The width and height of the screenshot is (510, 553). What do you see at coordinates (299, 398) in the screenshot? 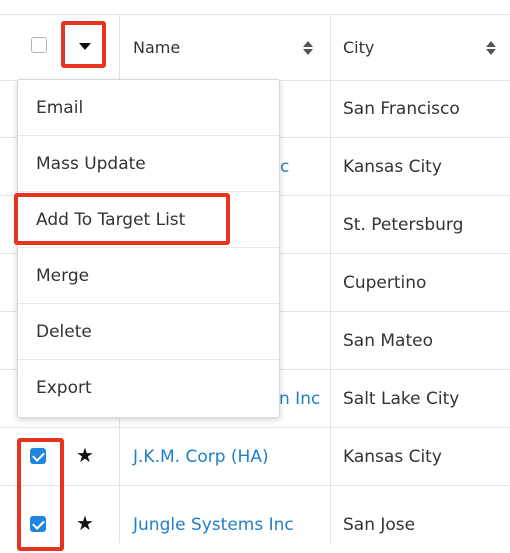
I see `record-name-link: n Inc` at bounding box center [299, 398].